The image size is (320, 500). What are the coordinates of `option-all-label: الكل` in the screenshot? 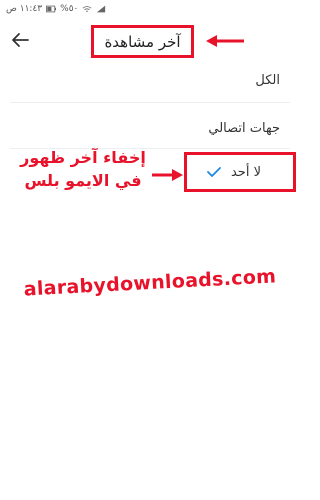 It's located at (267, 80).